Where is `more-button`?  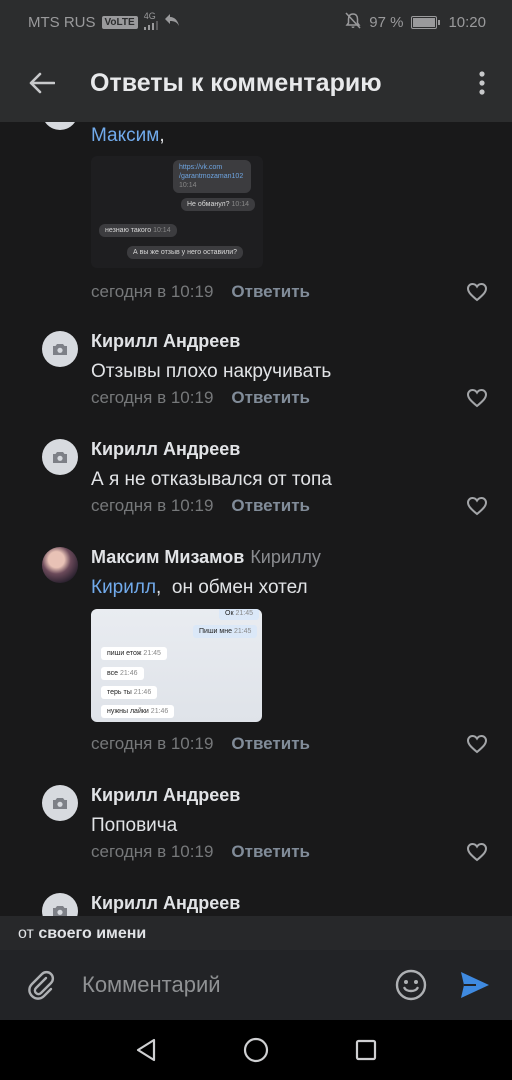 more-button is located at coordinates (482, 83).